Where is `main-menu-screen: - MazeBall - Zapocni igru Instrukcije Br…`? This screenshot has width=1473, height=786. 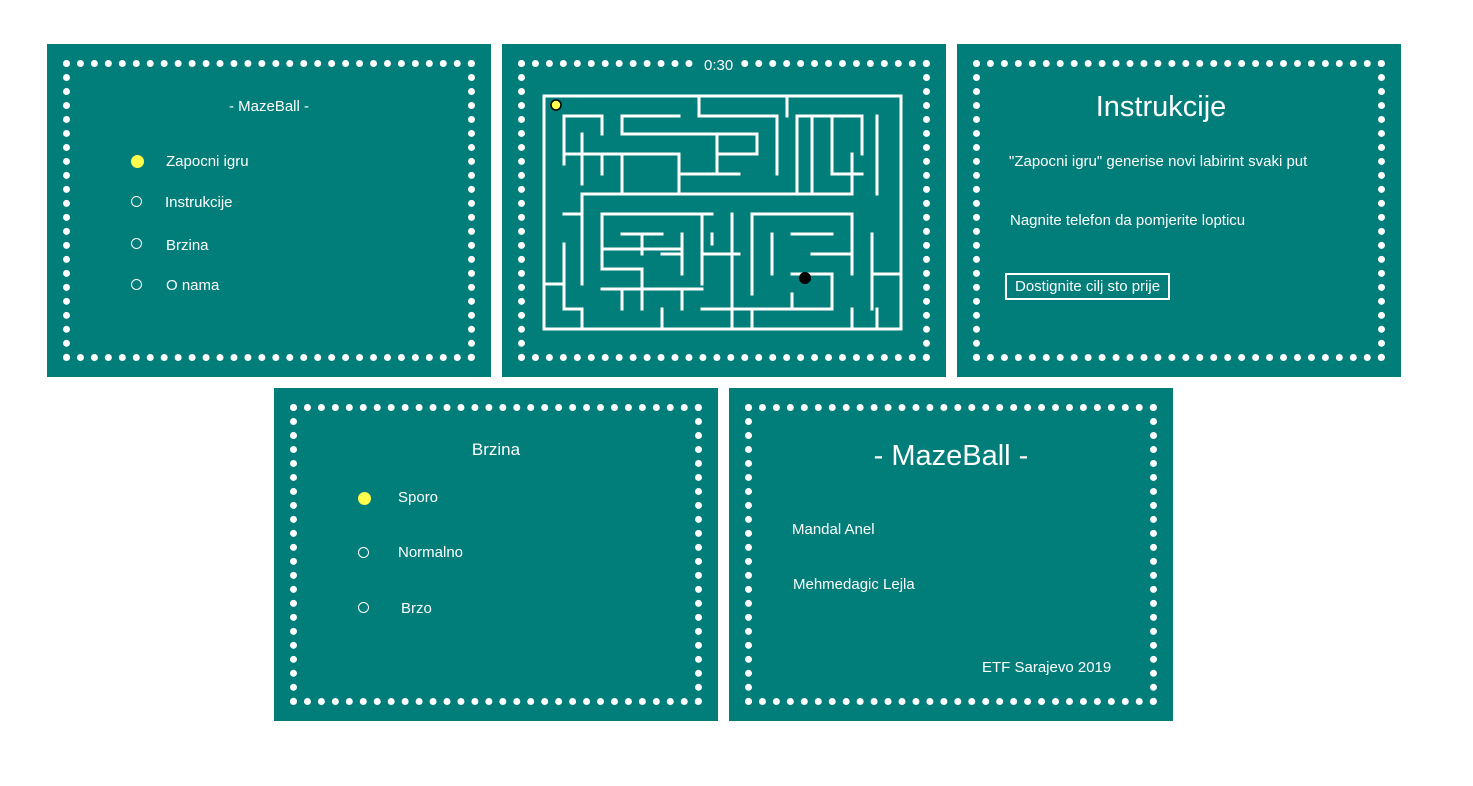
main-menu-screen: - MazeBall - Zapocni igru Instrukcije Br… is located at coordinates (269, 210).